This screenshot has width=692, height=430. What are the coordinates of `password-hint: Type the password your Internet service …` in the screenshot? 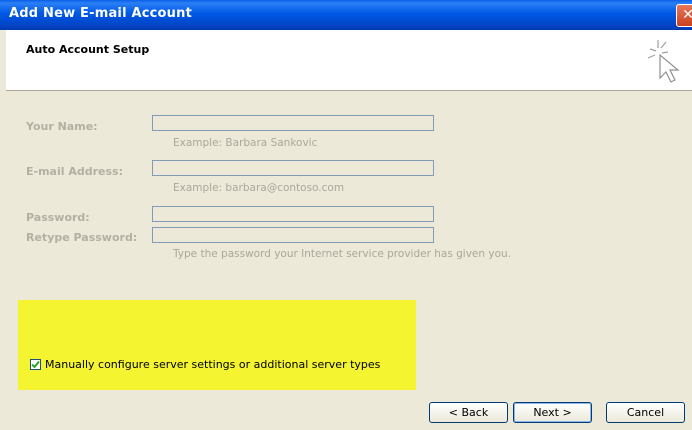 It's located at (342, 254).